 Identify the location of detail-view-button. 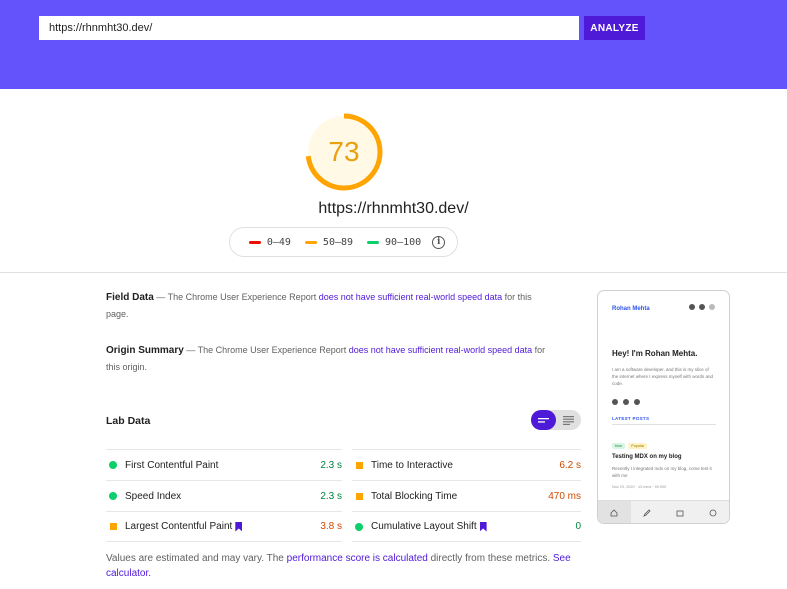
(568, 420).